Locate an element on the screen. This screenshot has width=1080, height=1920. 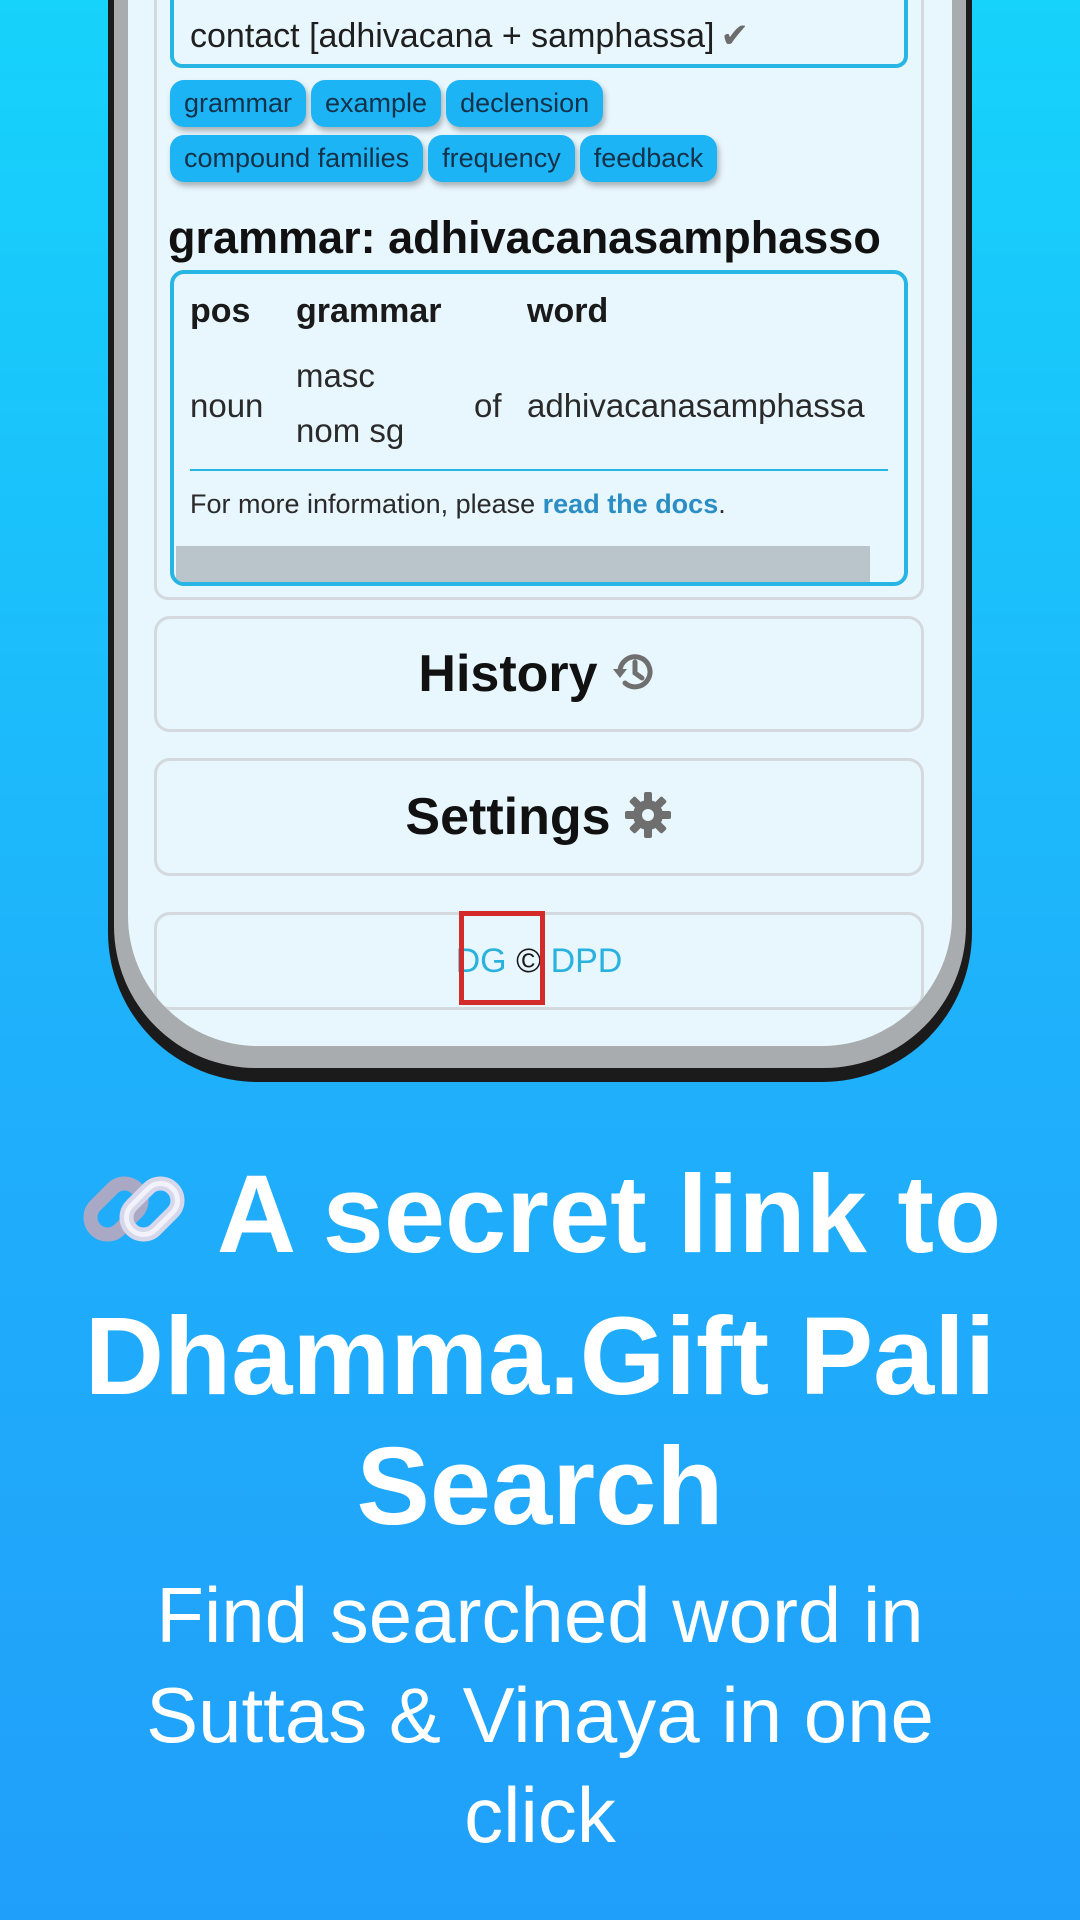
tab-chips-row-1: grammar example declension is located at coordinates (550, 103).